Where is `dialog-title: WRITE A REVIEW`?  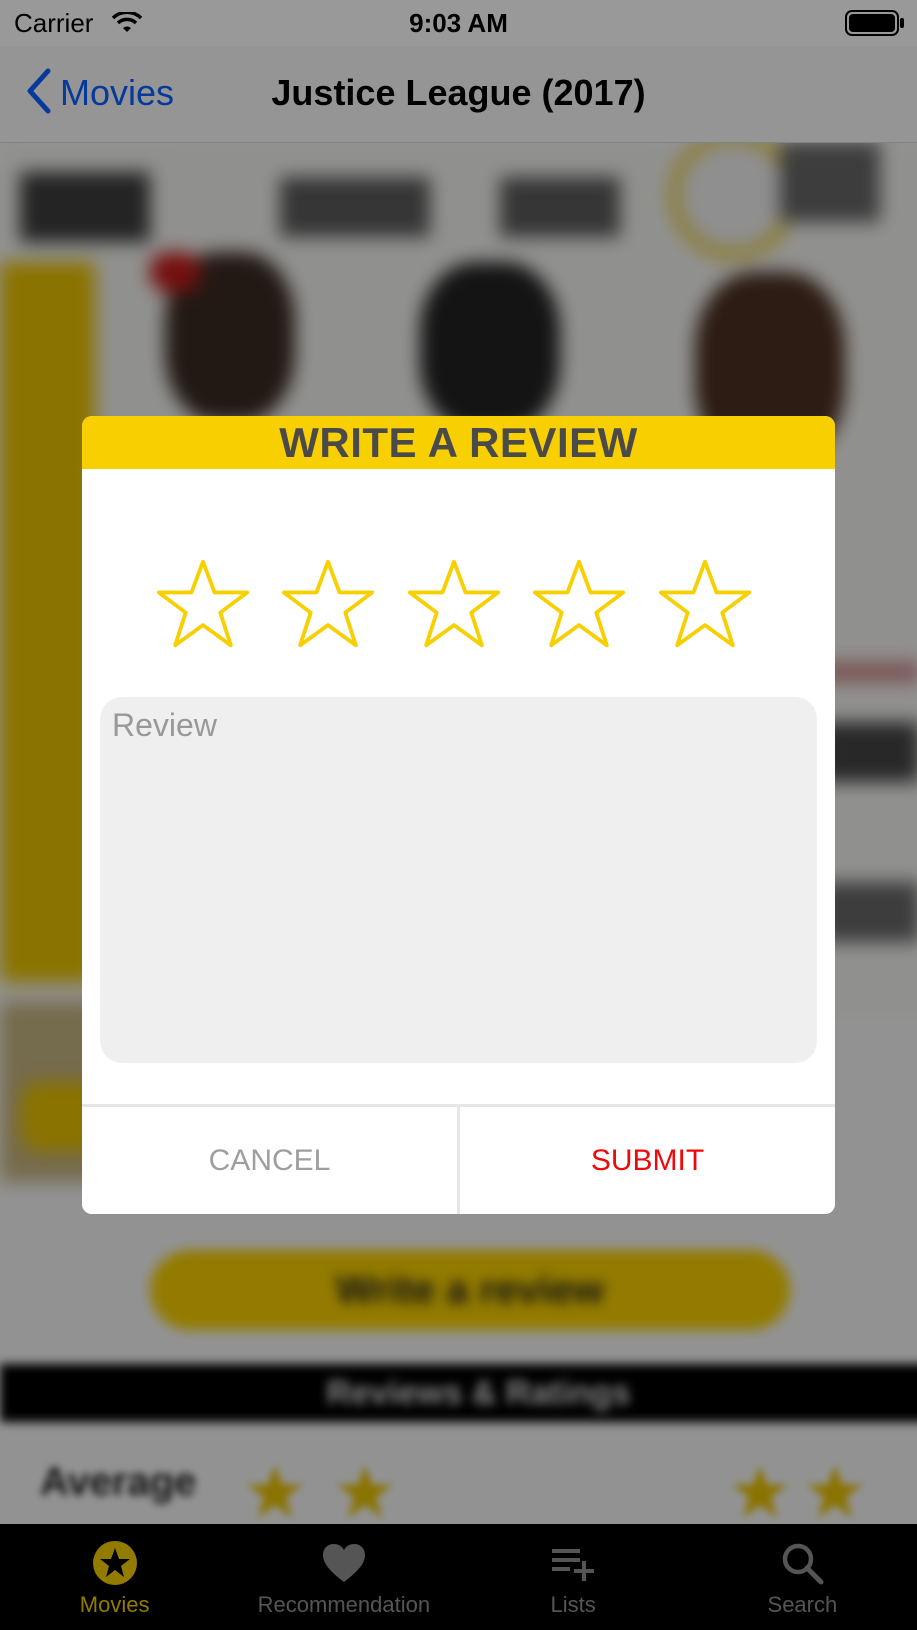
dialog-title: WRITE A REVIEW is located at coordinates (458, 442).